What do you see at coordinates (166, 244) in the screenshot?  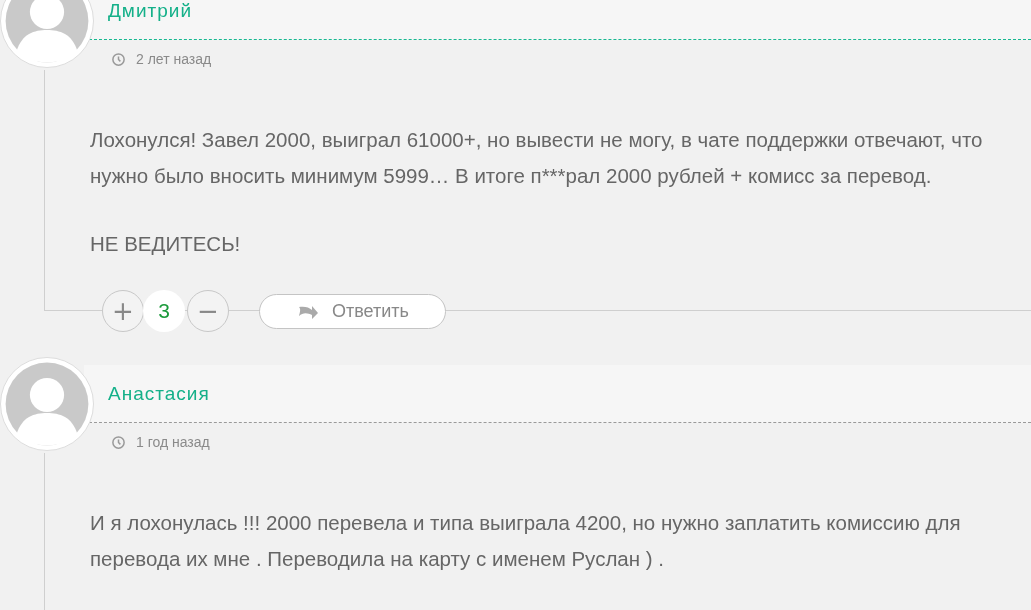 I see `comment-text: НЕ ВЕДИТЕСЬ!` at bounding box center [166, 244].